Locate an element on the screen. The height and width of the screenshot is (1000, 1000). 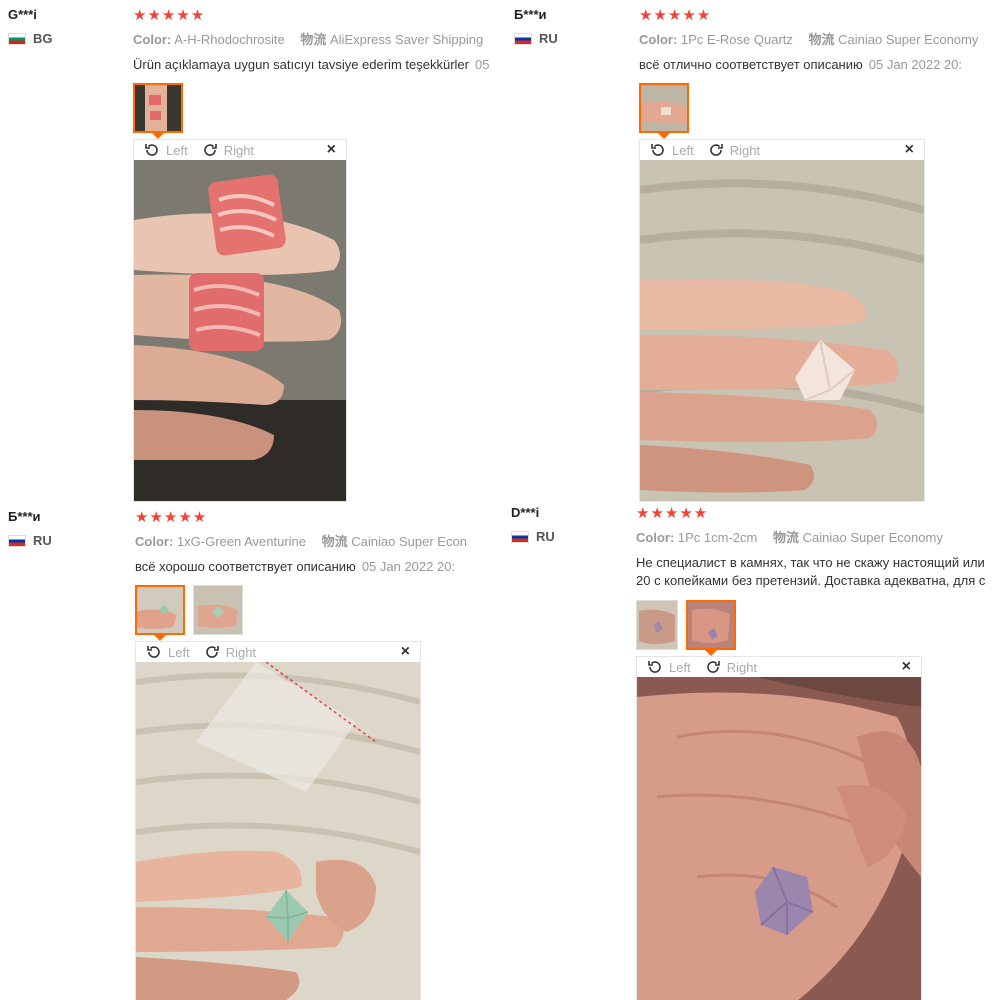
reviewer-name: G***i is located at coordinates (22, 14).